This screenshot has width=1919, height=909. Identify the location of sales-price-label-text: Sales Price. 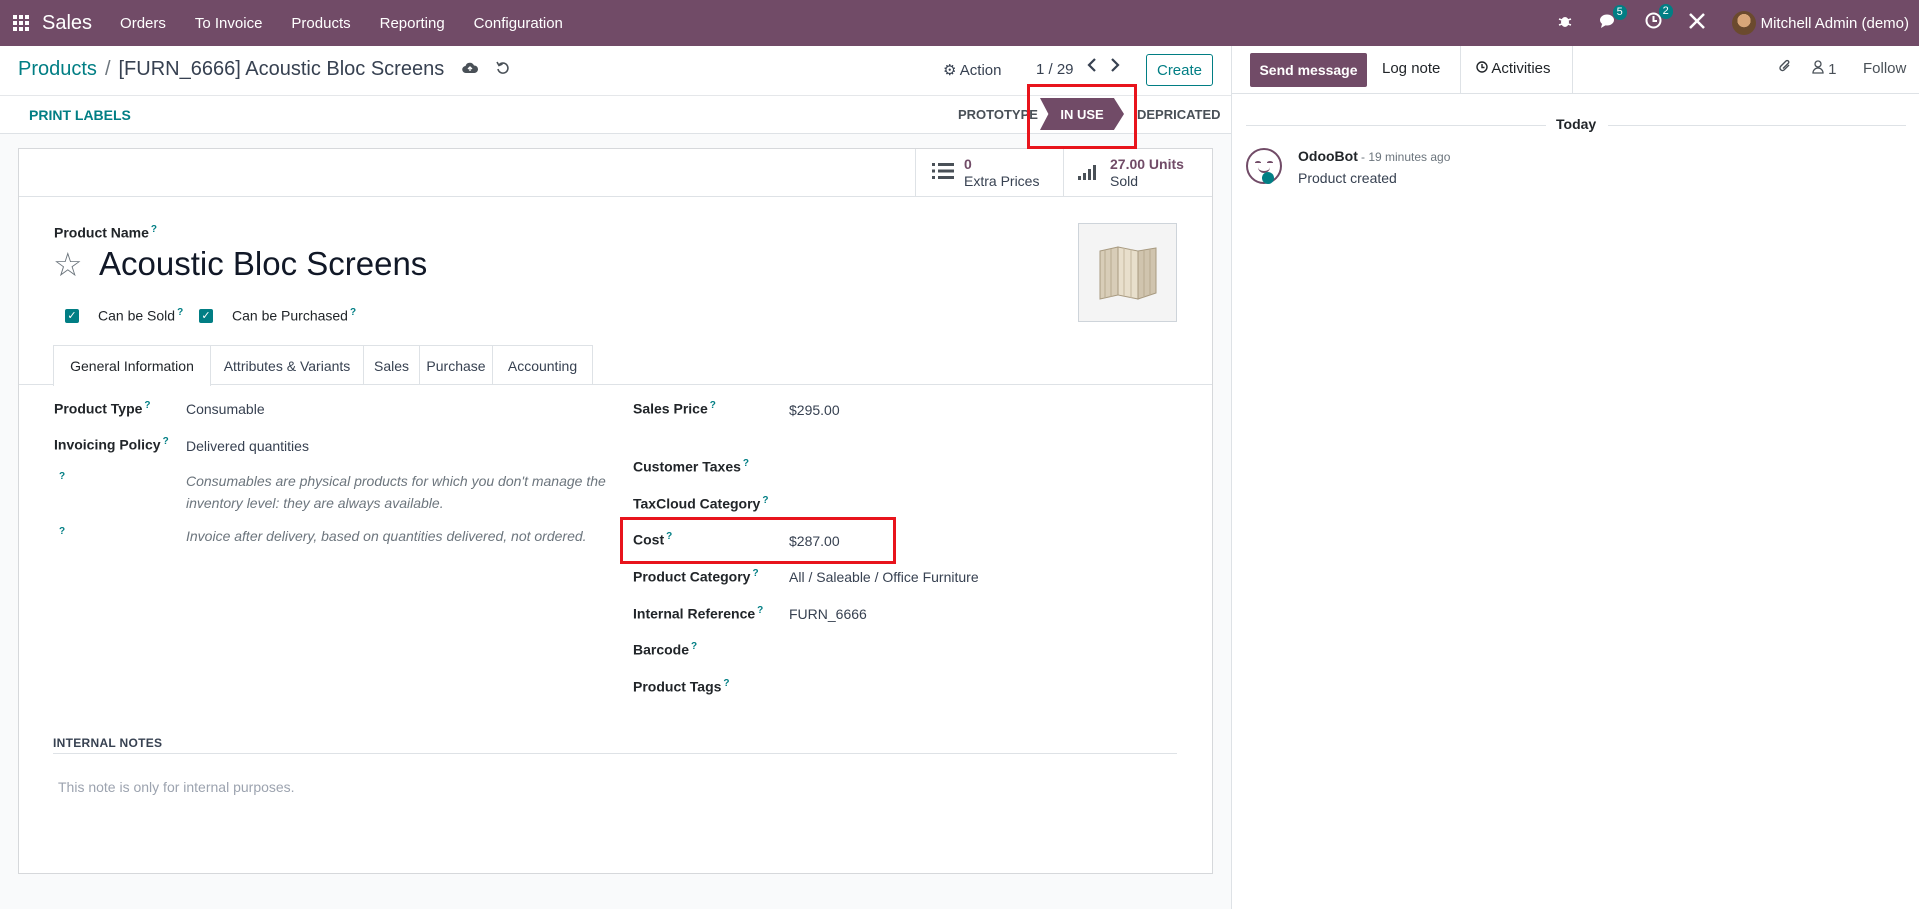
(670, 408).